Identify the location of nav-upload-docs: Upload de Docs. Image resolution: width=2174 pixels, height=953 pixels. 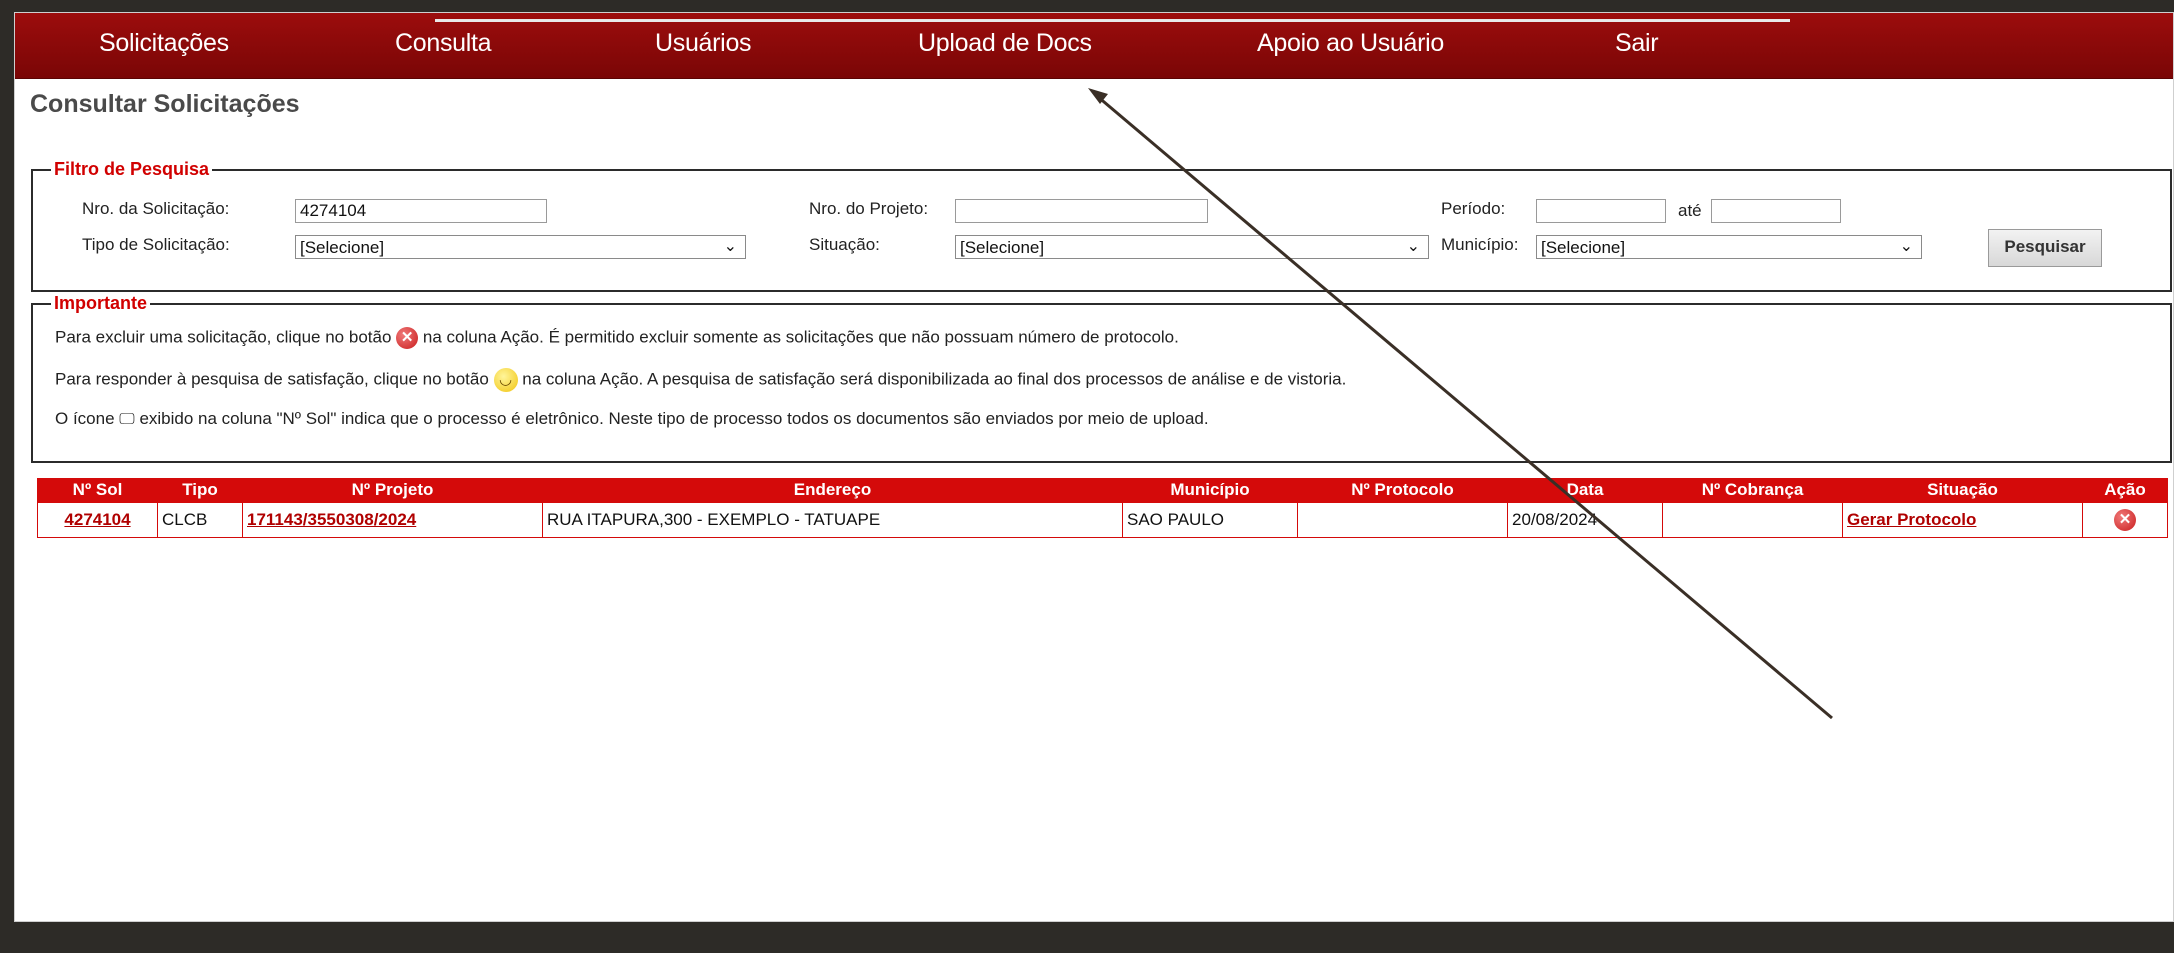
(1005, 43).